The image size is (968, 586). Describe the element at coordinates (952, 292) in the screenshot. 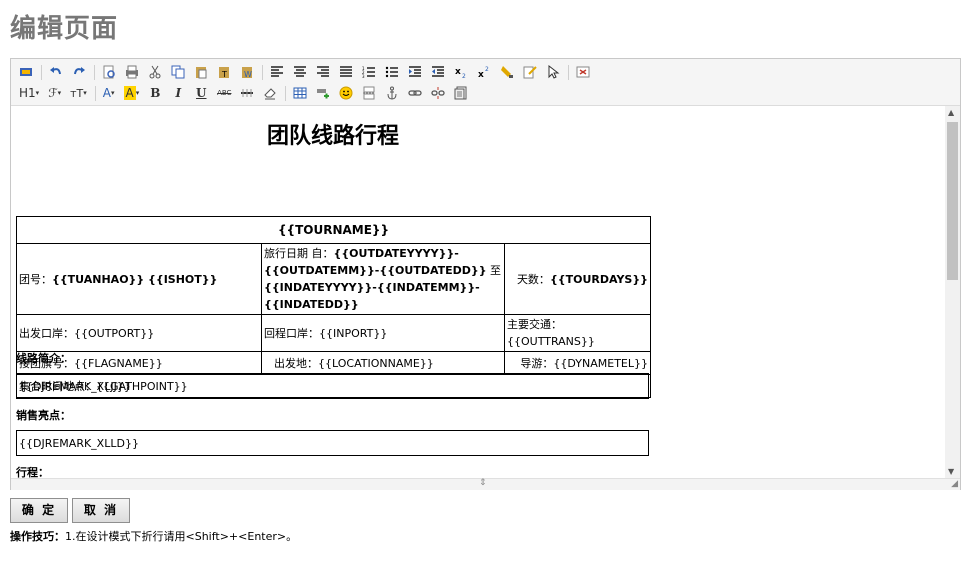

I see `vertical-scrollbar: ▲ ▼` at that location.